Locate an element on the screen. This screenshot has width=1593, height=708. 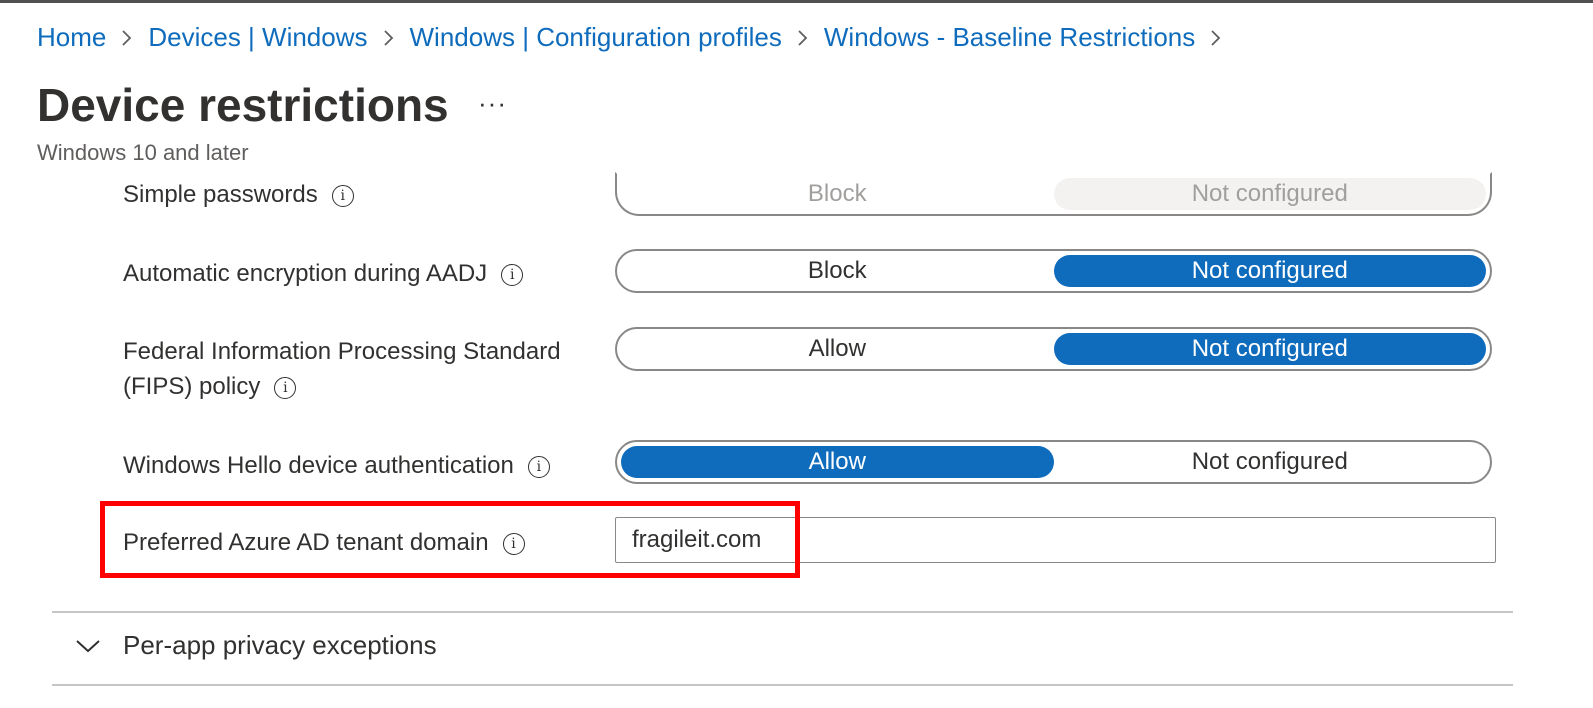
toggle-windows-hello: Allow Not configured is located at coordinates (1053, 462).